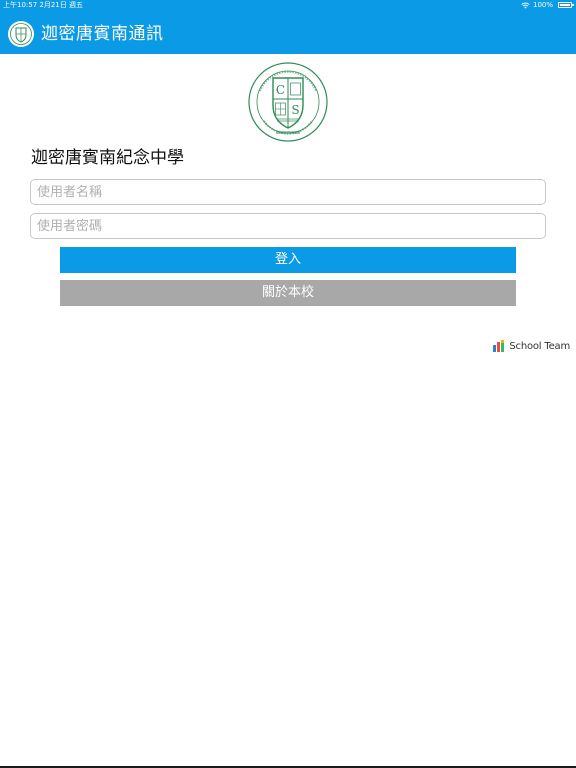  I want to click on password-input, so click(288, 226).